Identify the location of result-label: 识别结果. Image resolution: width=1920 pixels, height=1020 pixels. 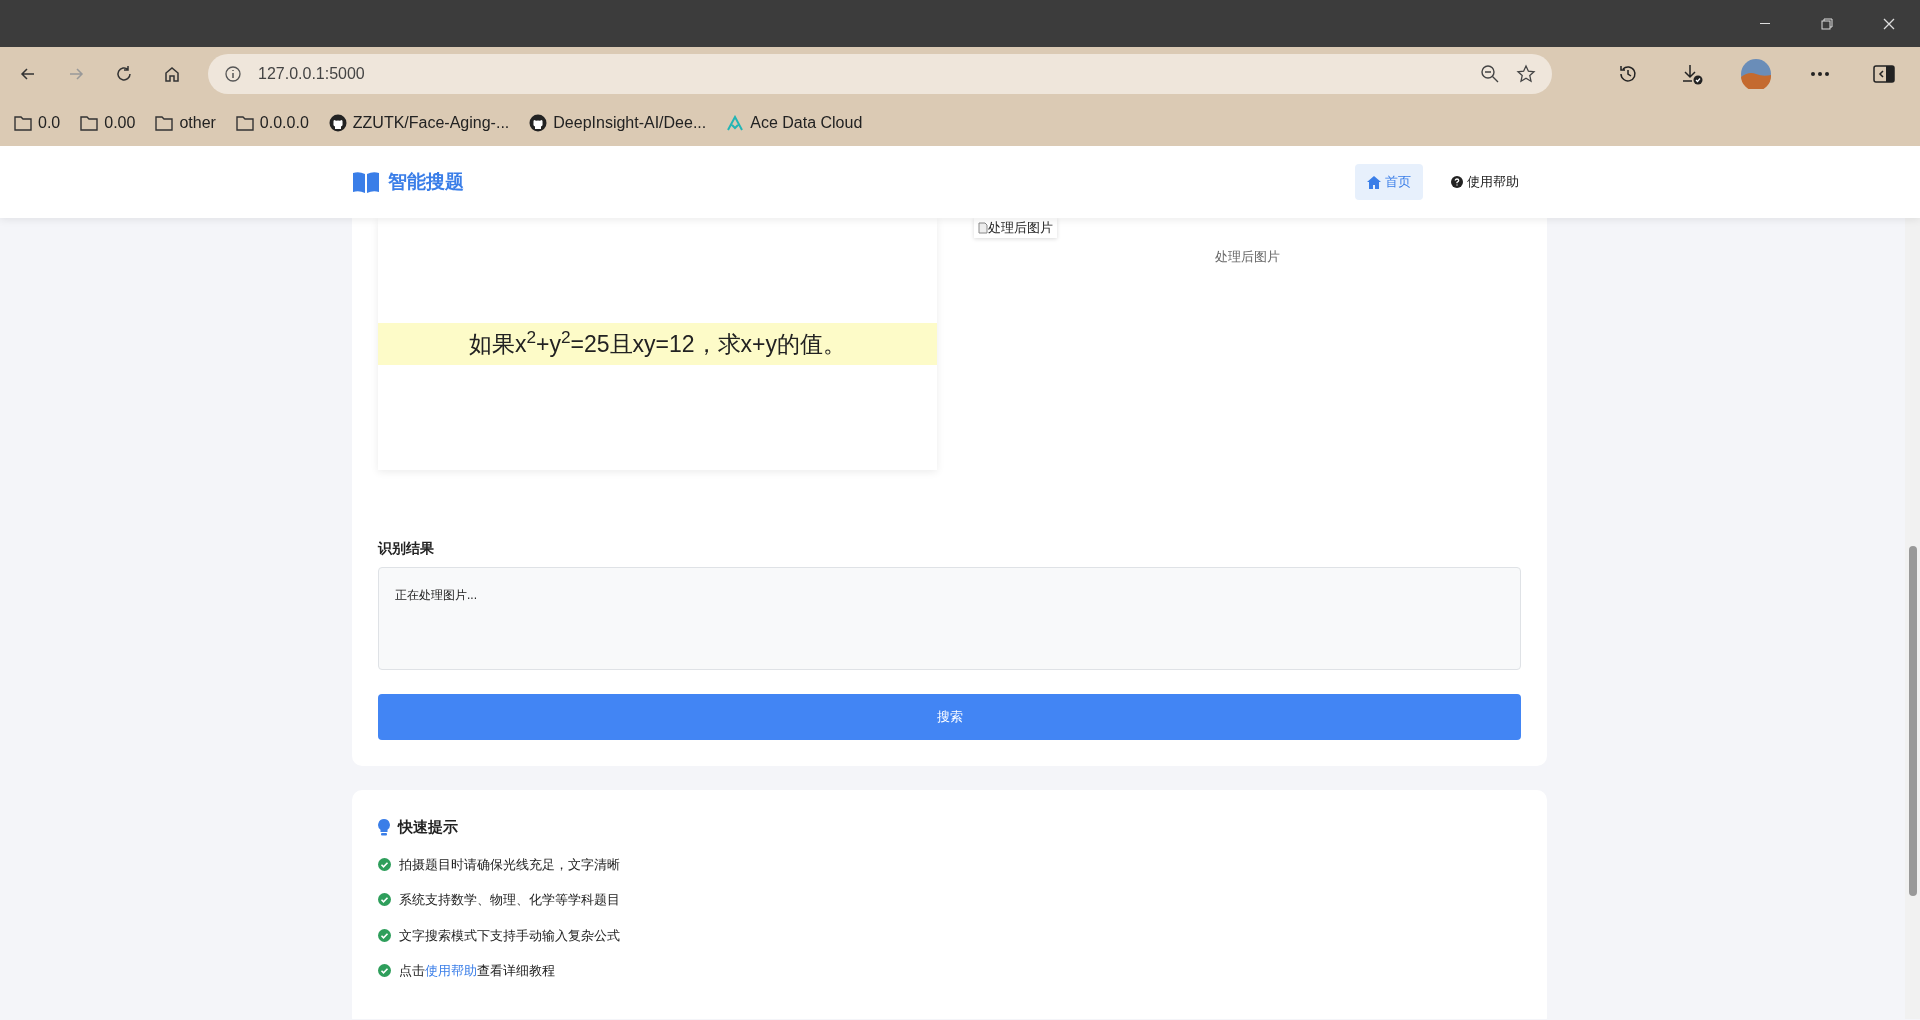
(406, 548).